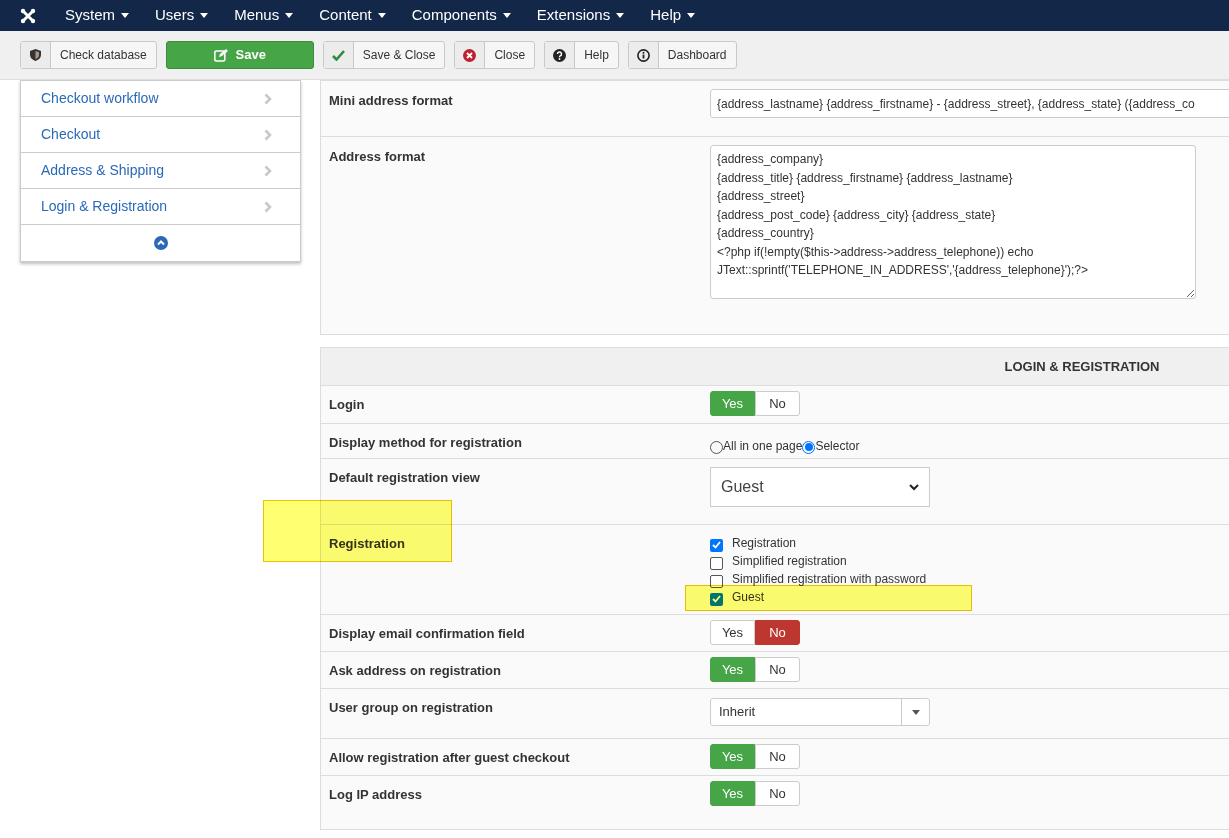  What do you see at coordinates (763, 446) in the screenshot?
I see `radio-label: All in one page` at bounding box center [763, 446].